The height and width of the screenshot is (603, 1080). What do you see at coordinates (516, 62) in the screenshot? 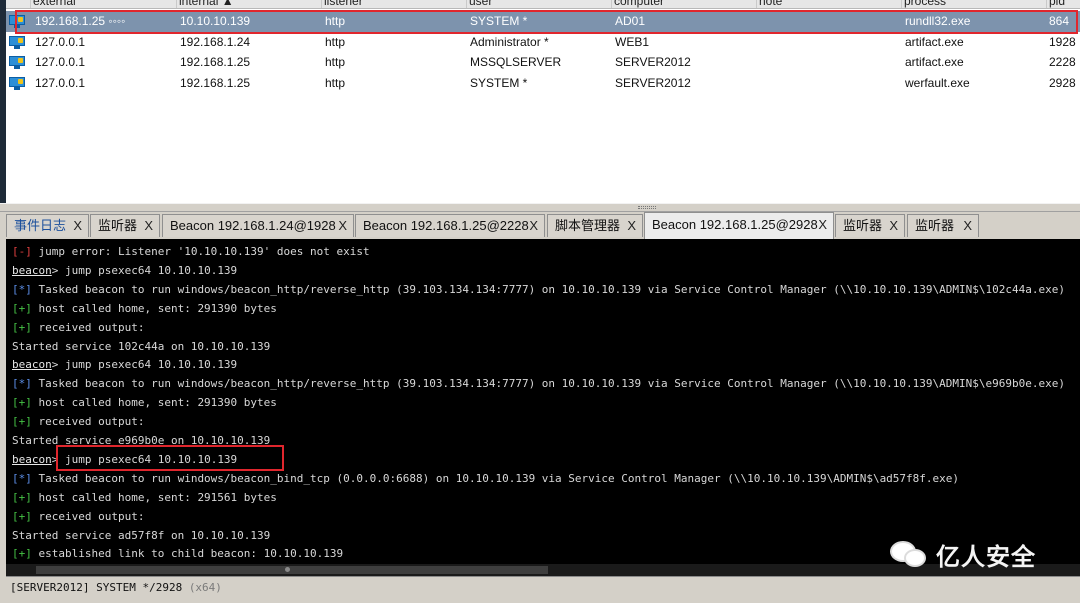
I see `cell-user: MSSQLSERVER` at bounding box center [516, 62].